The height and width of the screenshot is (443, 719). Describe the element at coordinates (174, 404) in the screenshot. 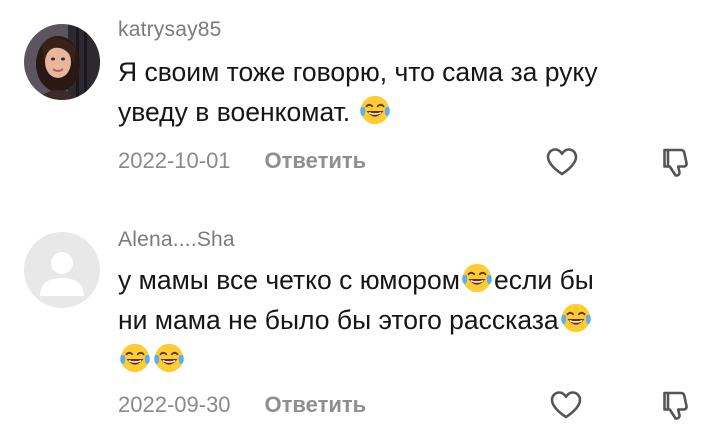

I see `comment-date: 2022-09-30` at that location.